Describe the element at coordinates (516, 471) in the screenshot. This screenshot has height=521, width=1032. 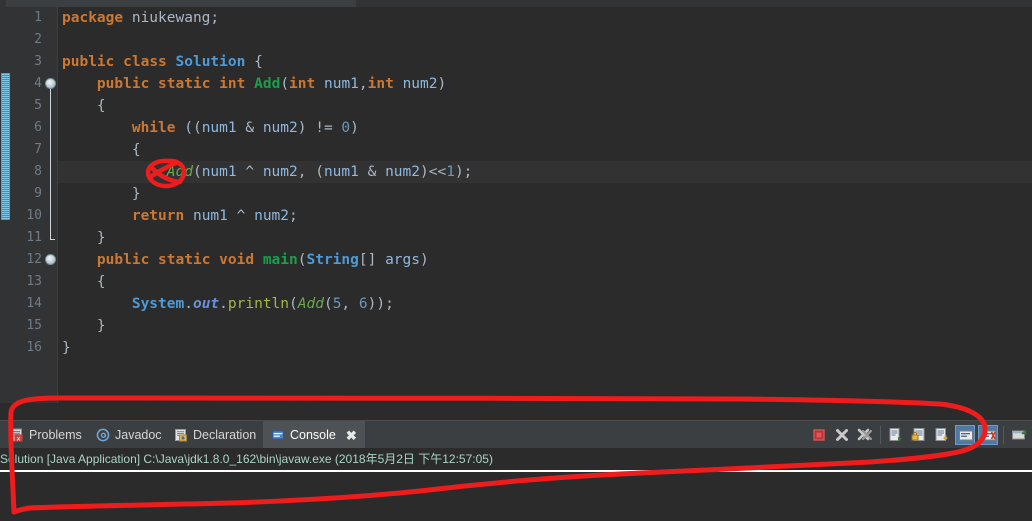
I see `console-separator-line` at that location.